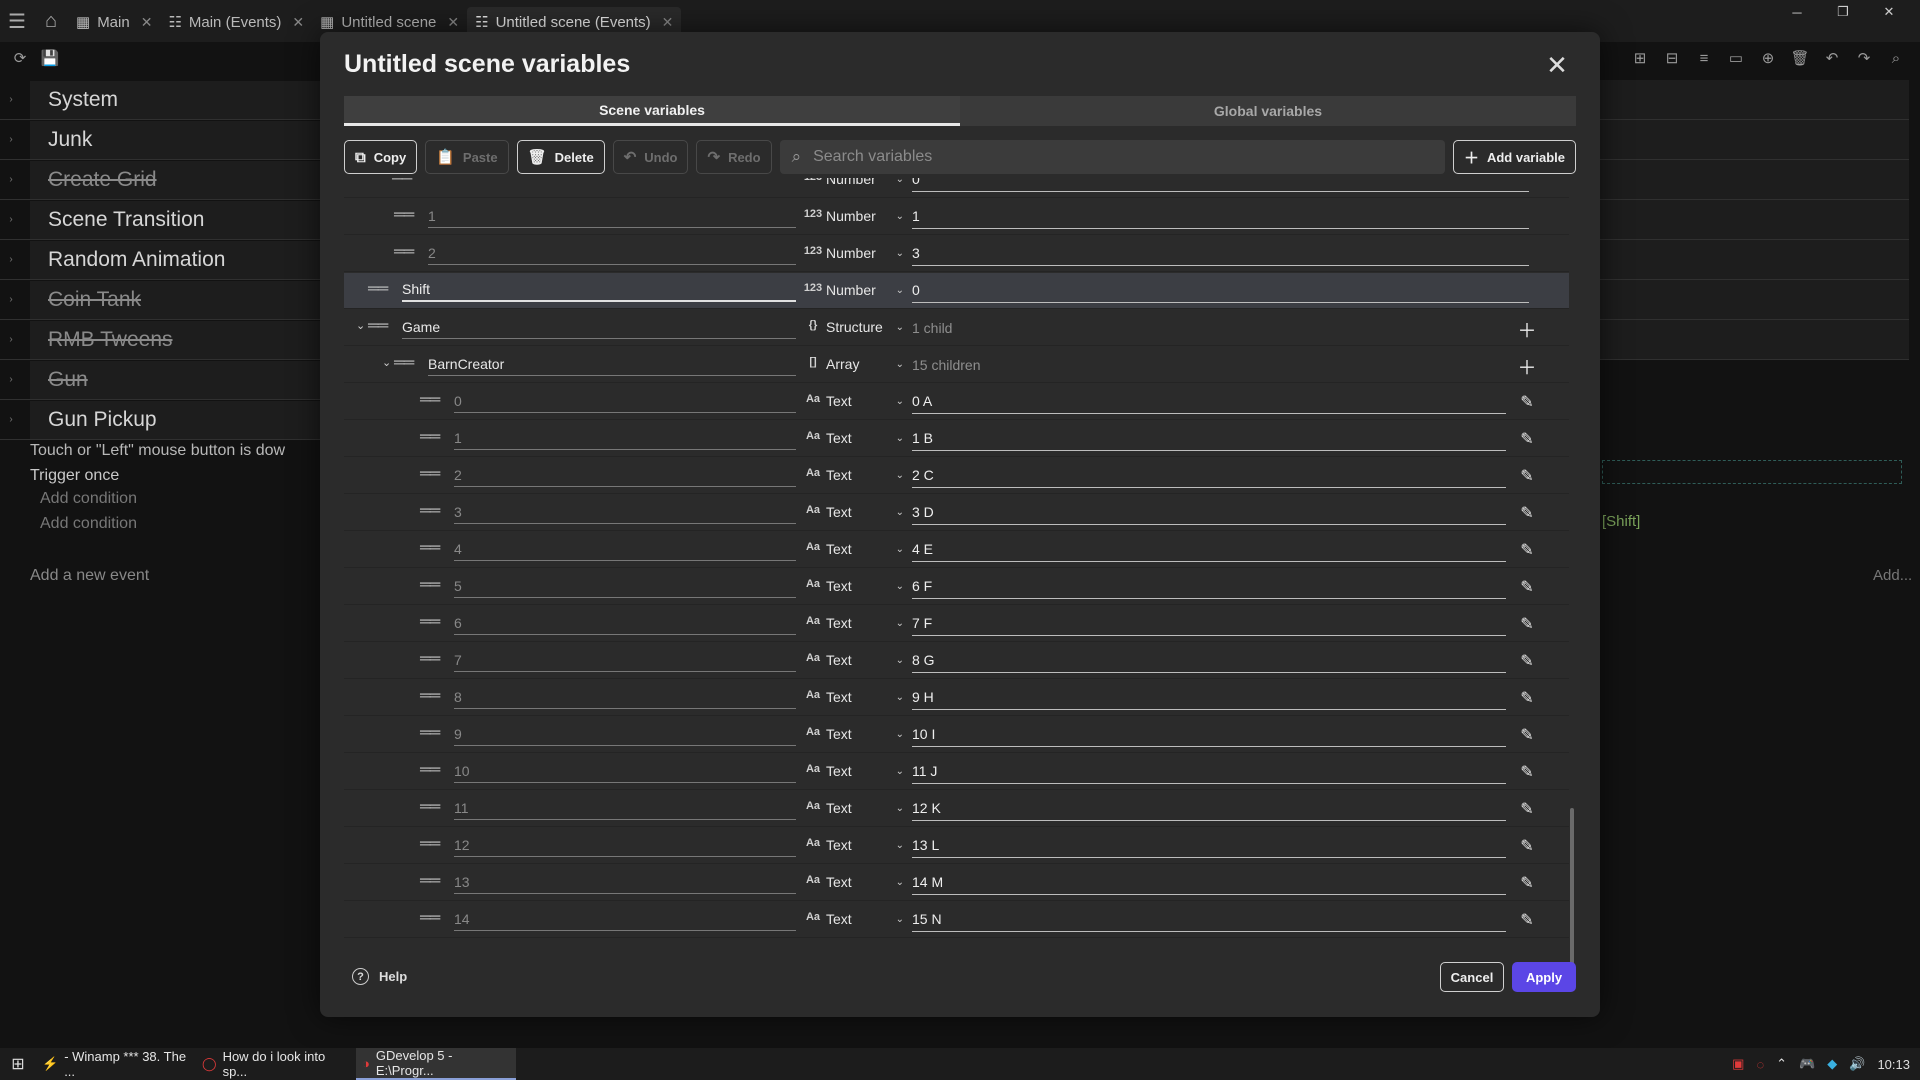 The width and height of the screenshot is (1920, 1080). What do you see at coordinates (236, 22) in the screenshot?
I see `tab-main-events: ☷ Main (Events) ✕` at bounding box center [236, 22].